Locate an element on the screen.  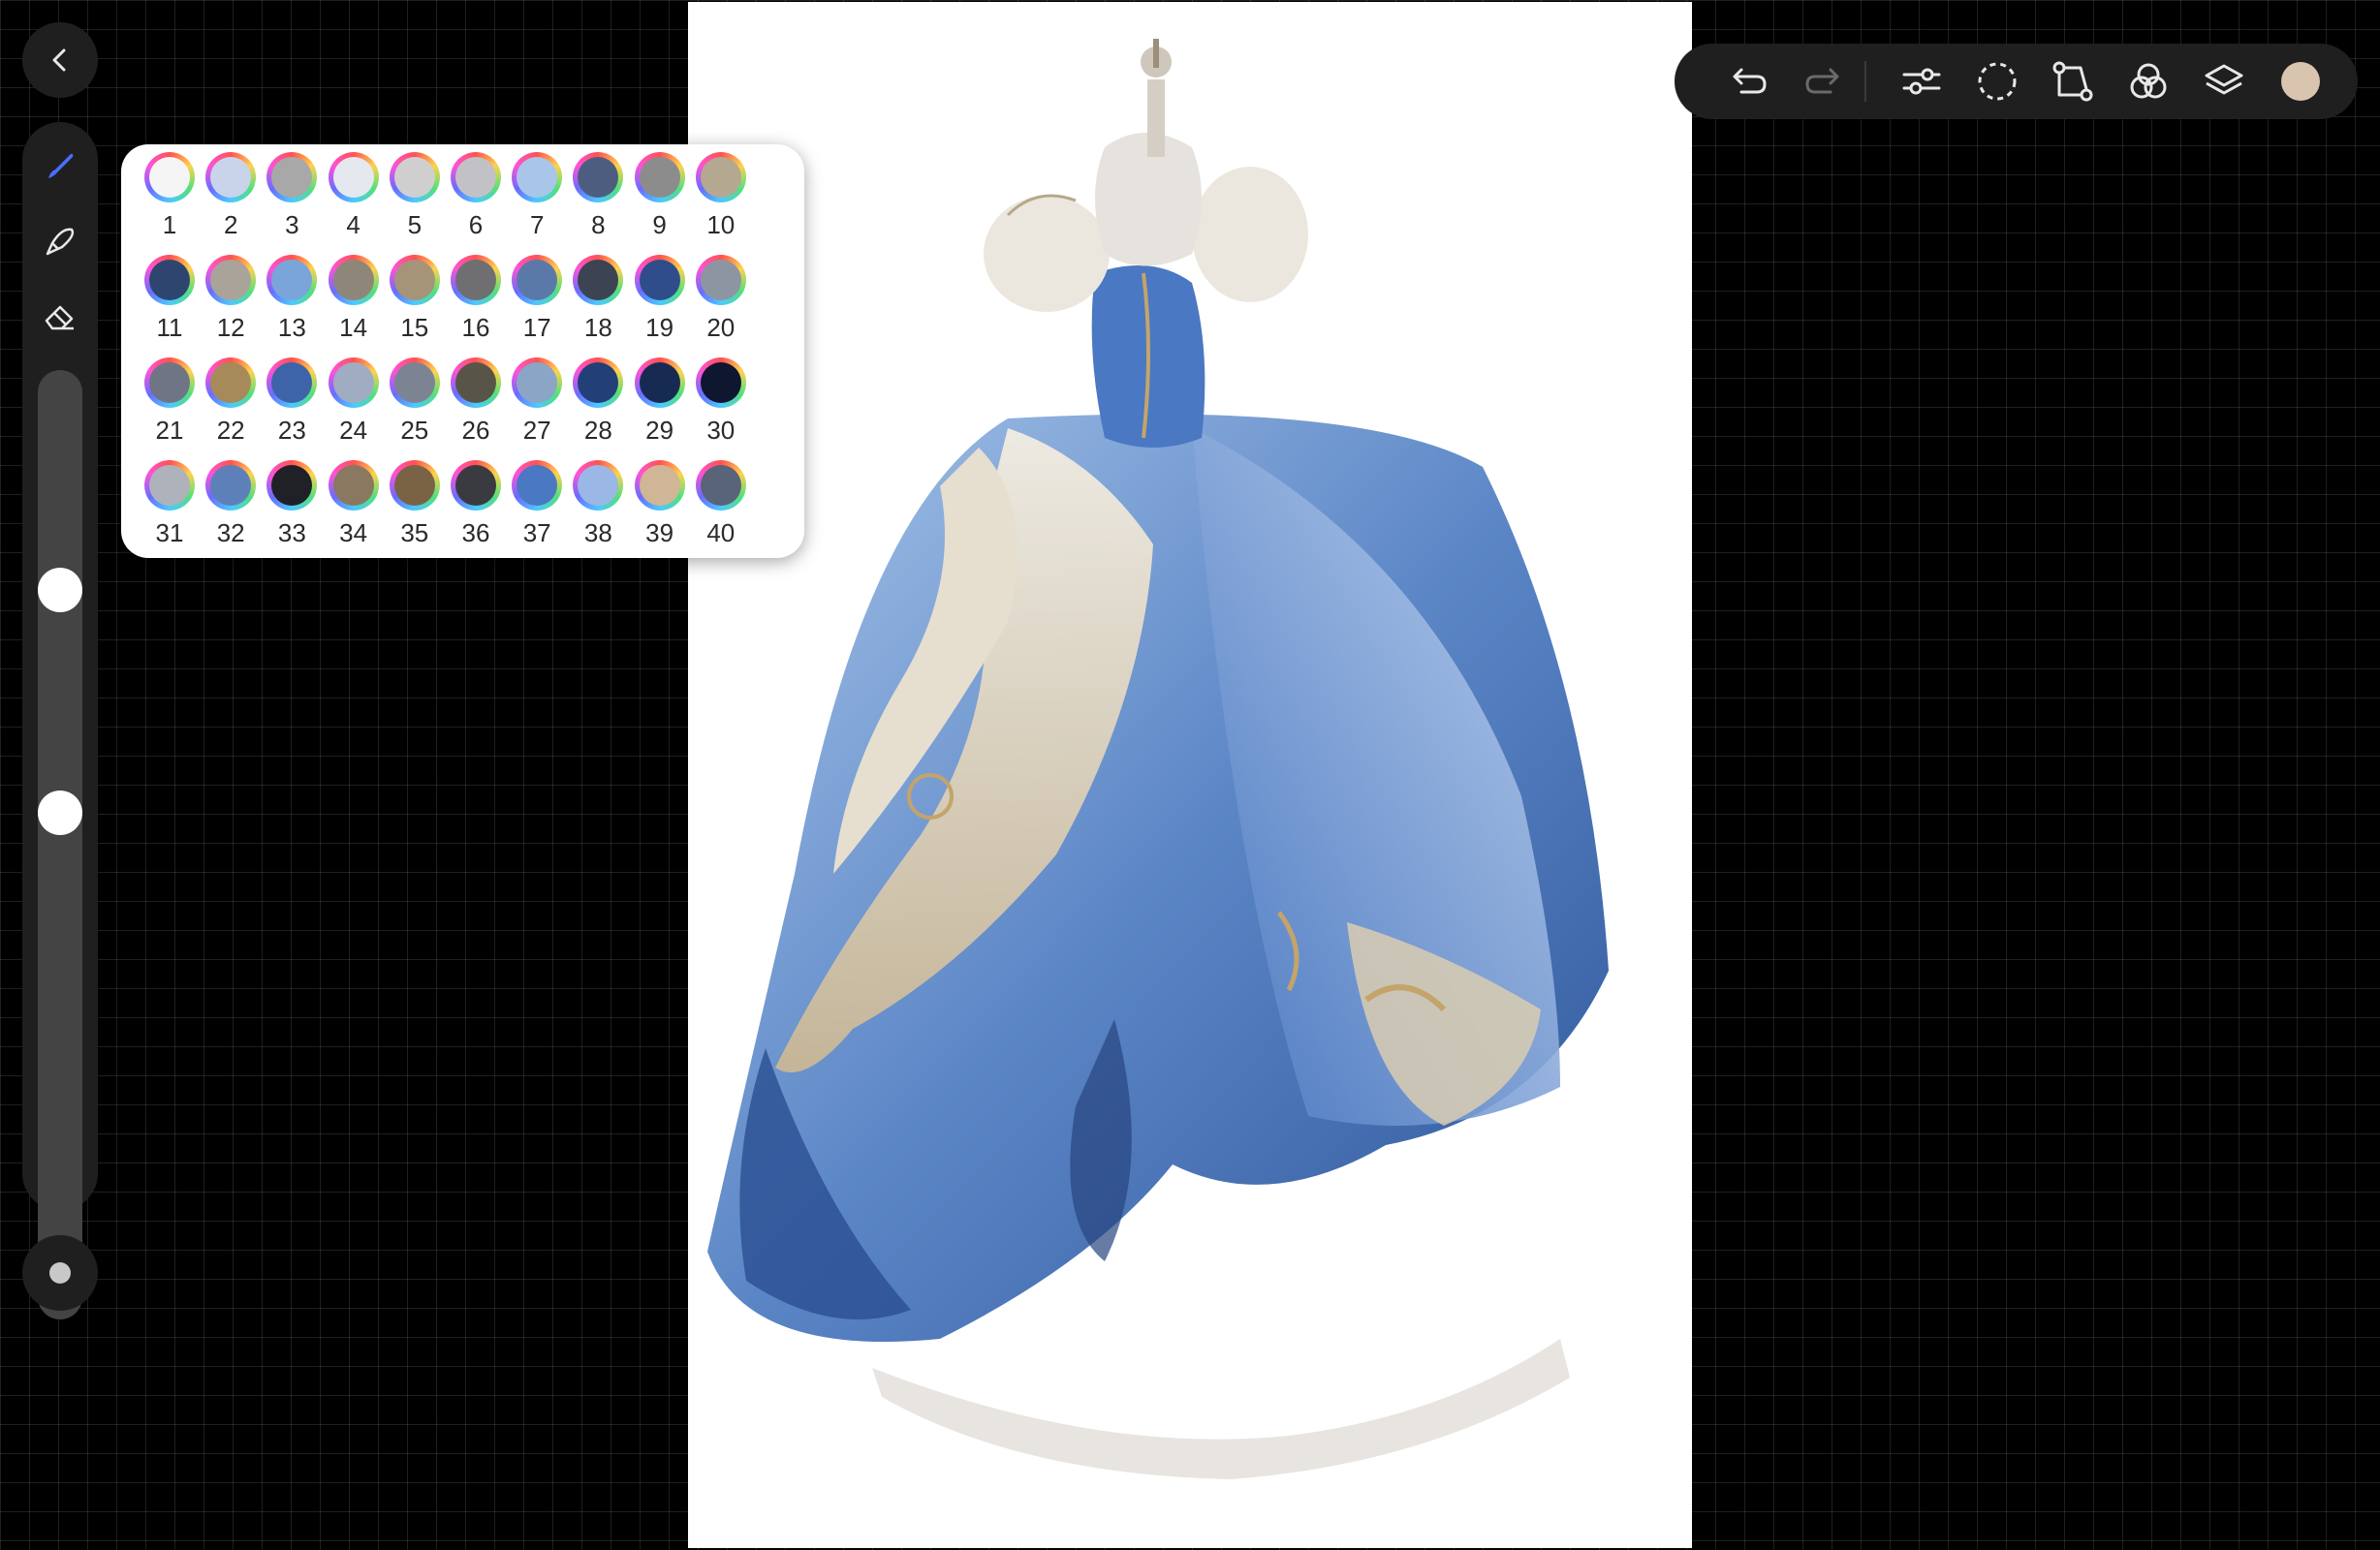
swatch-number: 26 is located at coordinates (476, 430).